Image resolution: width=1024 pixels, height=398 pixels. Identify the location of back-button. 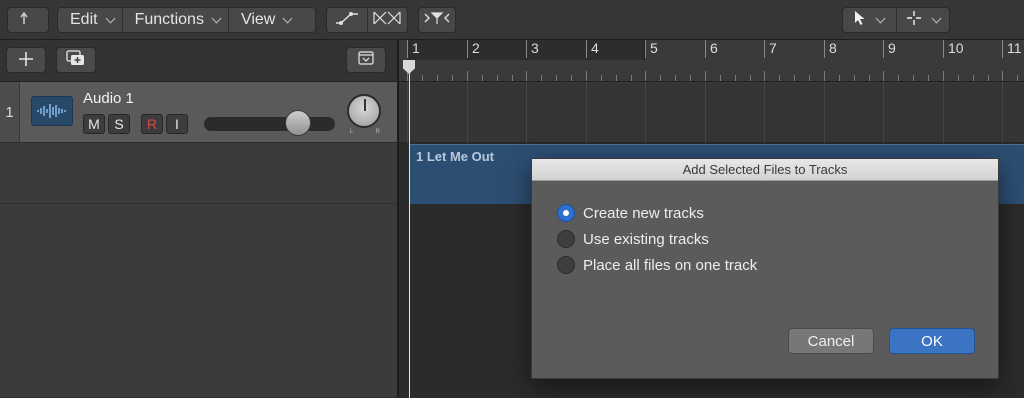
(28, 20).